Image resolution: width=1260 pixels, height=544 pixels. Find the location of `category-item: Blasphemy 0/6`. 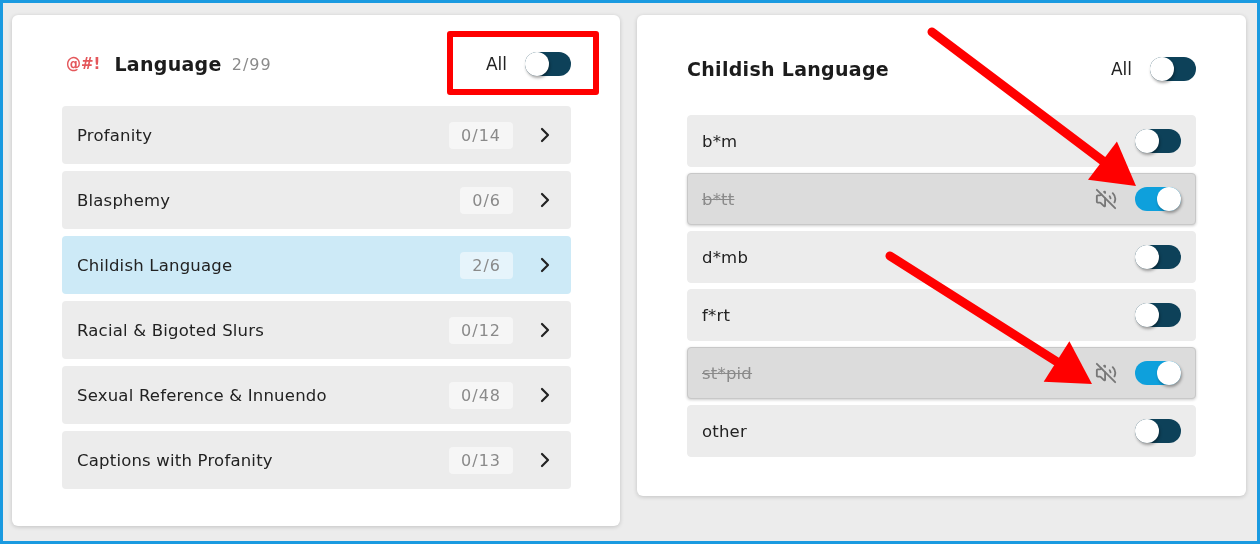

category-item: Blasphemy 0/6 is located at coordinates (316, 200).